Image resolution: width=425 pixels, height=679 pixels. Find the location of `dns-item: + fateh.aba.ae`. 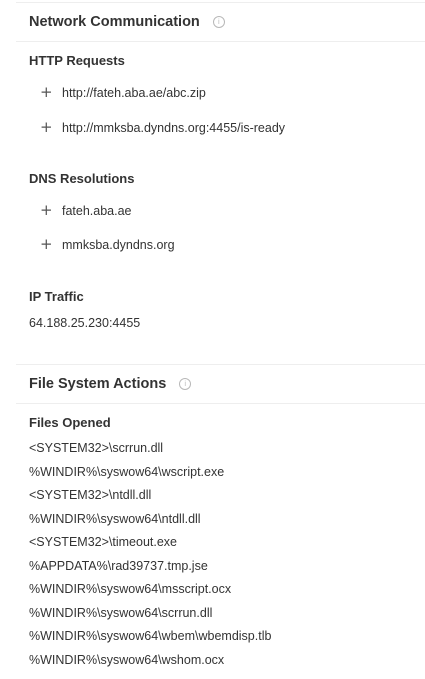

dns-item: + fateh.aba.ae is located at coordinates (74, 210).